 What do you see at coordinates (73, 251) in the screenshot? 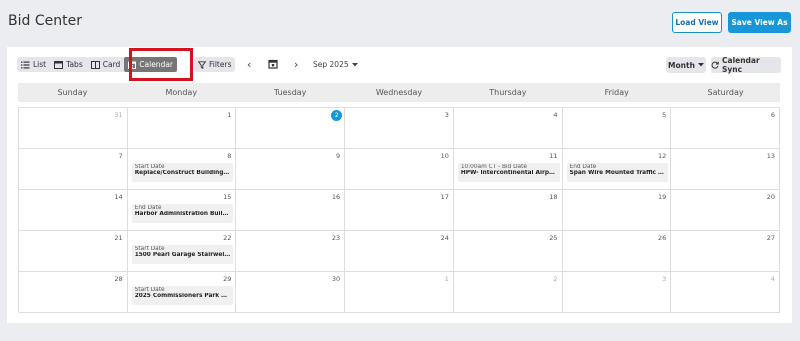
I see `day-cell: 21` at bounding box center [73, 251].